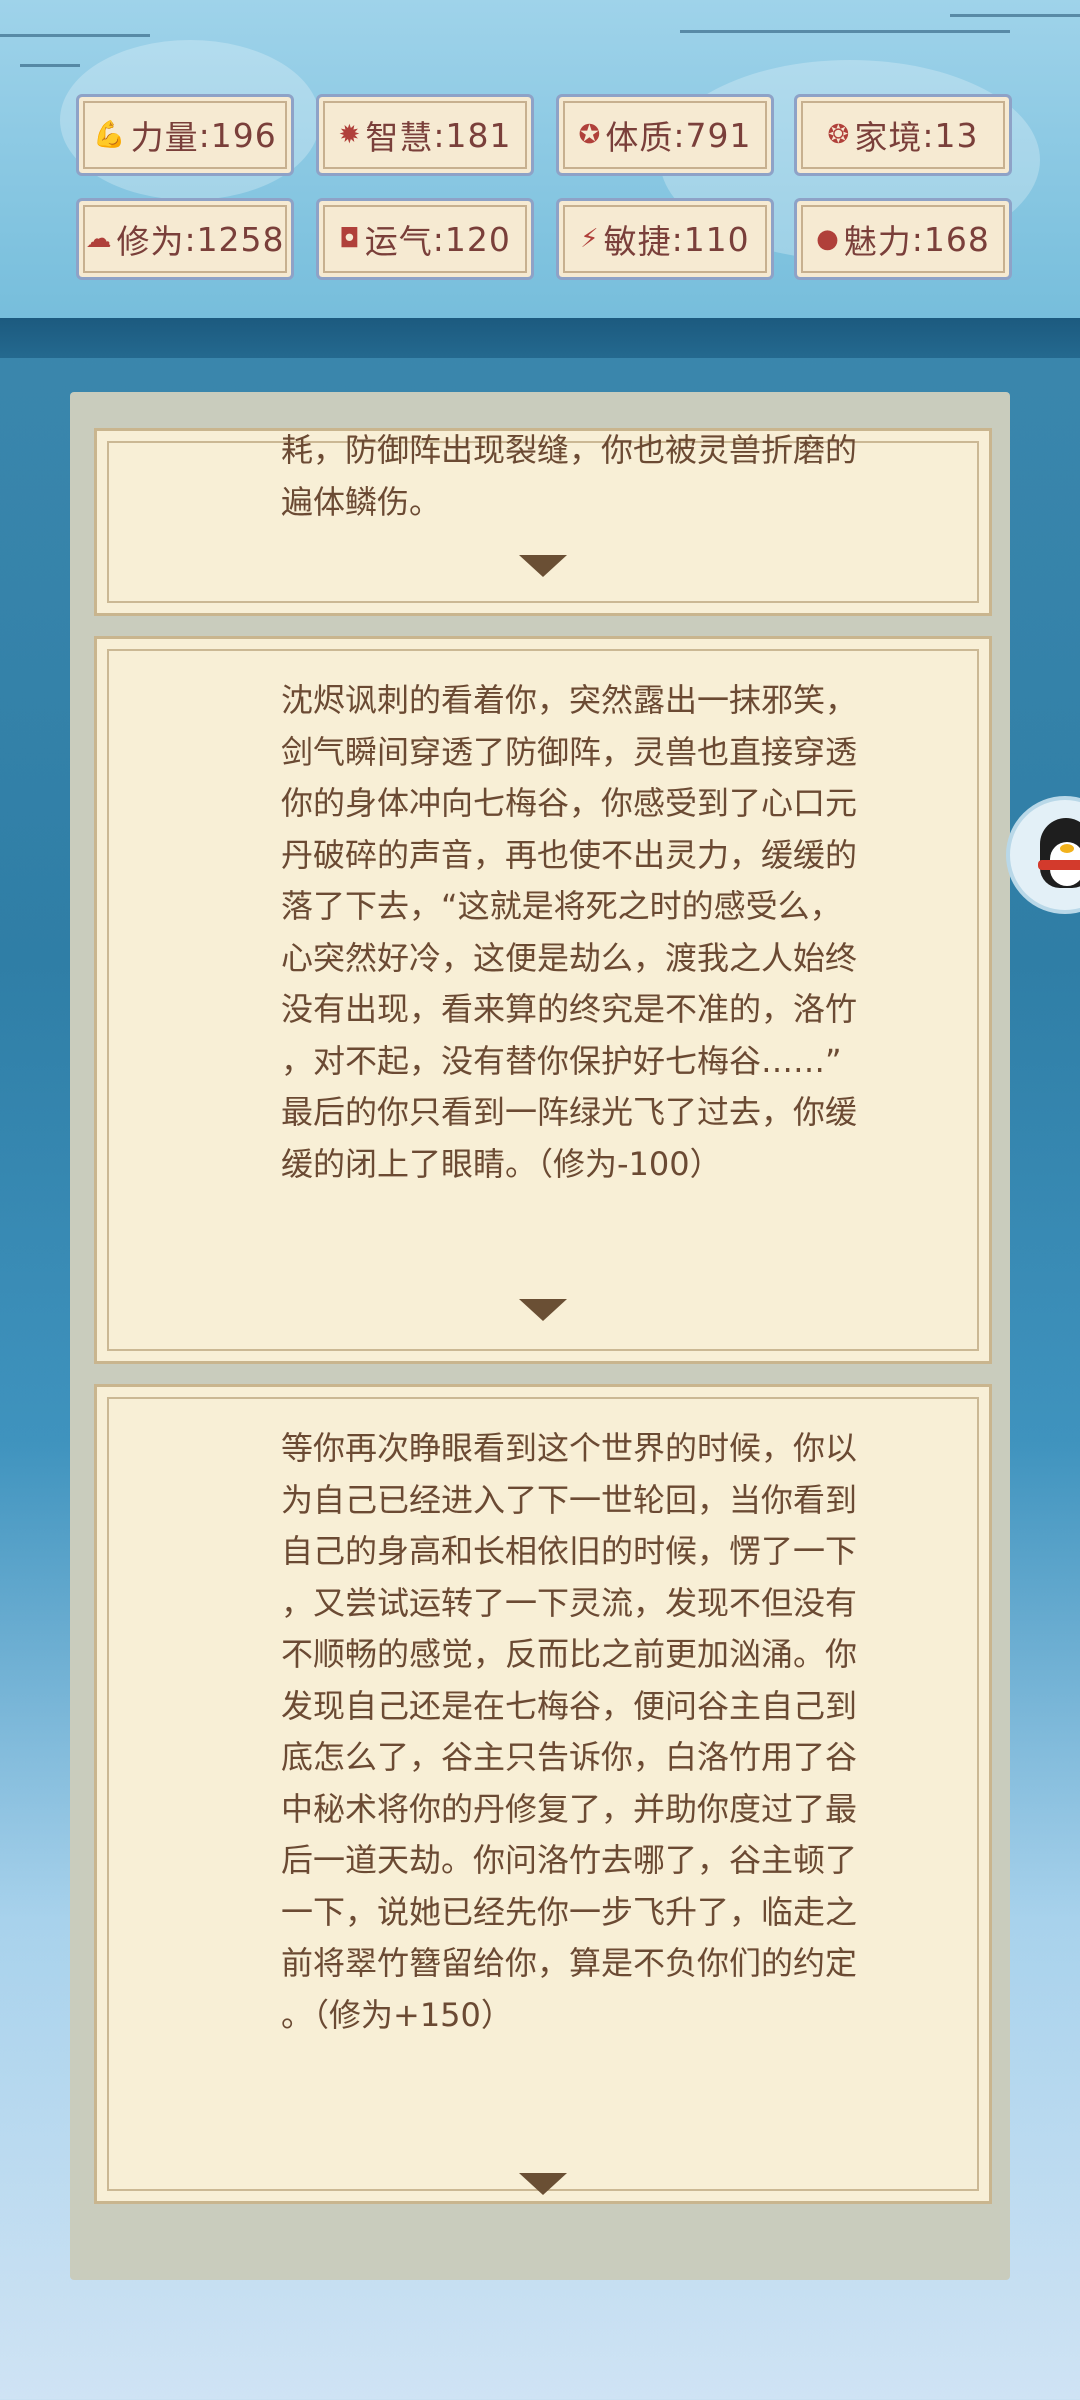 Image resolution: width=1080 pixels, height=2400 pixels. What do you see at coordinates (718, 135) in the screenshot?
I see `stat-value: 791` at bounding box center [718, 135].